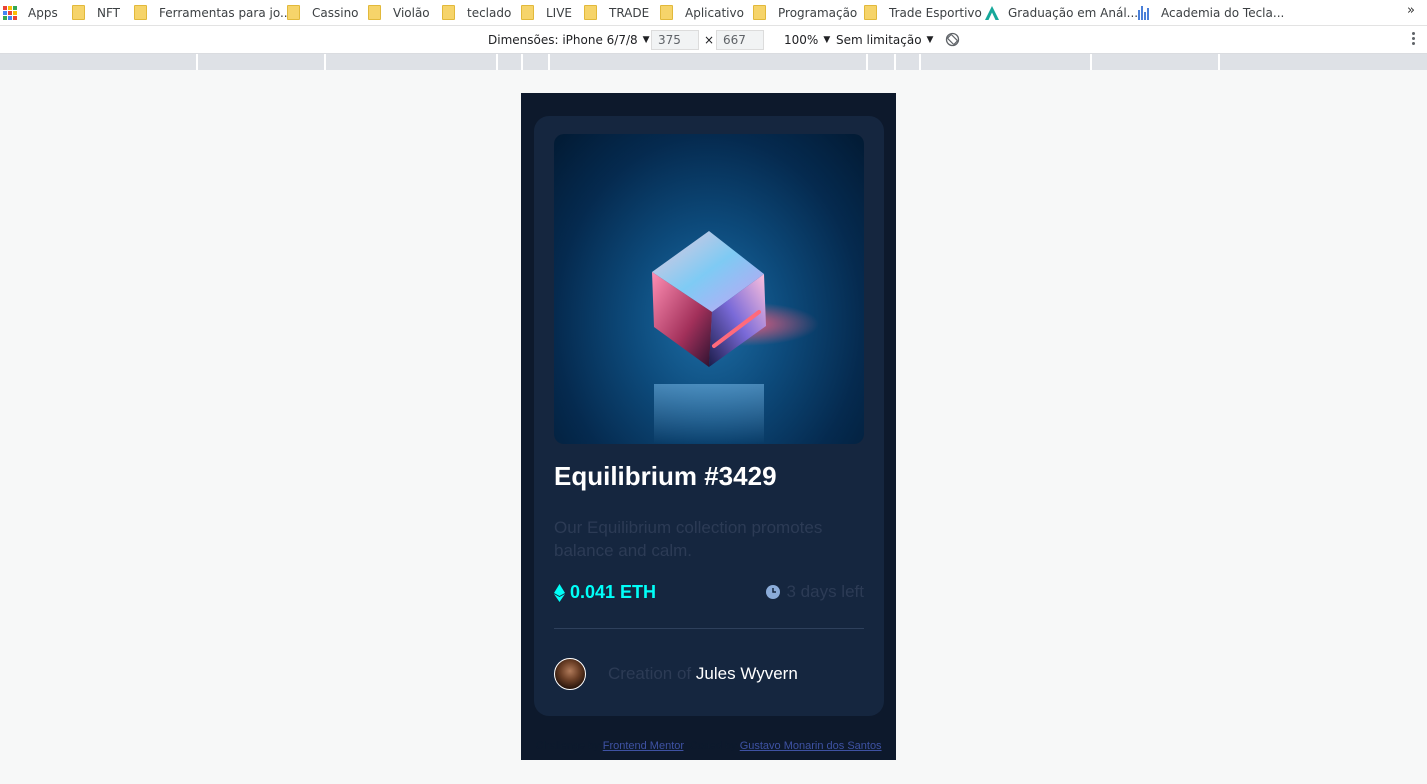 The image size is (1427, 784). I want to click on bookmark-nft: NFT, so click(96, 12).